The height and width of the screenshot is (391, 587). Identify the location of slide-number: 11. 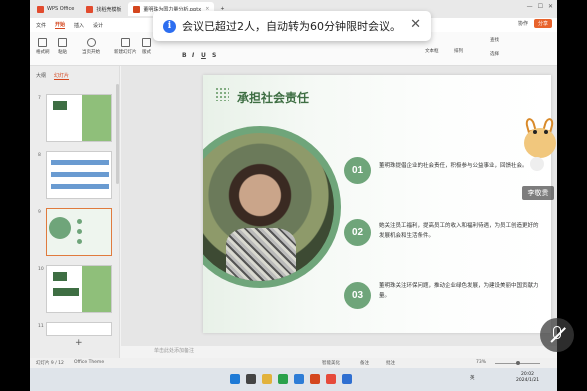
(41, 326).